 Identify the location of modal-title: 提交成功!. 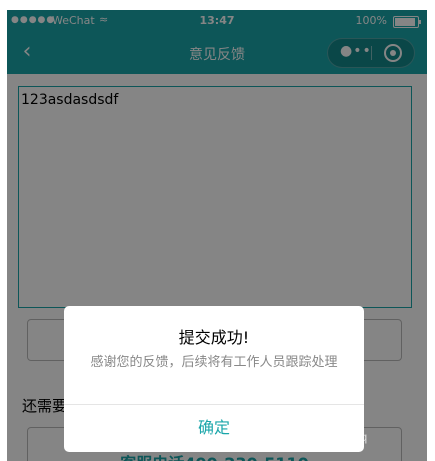
(214, 337).